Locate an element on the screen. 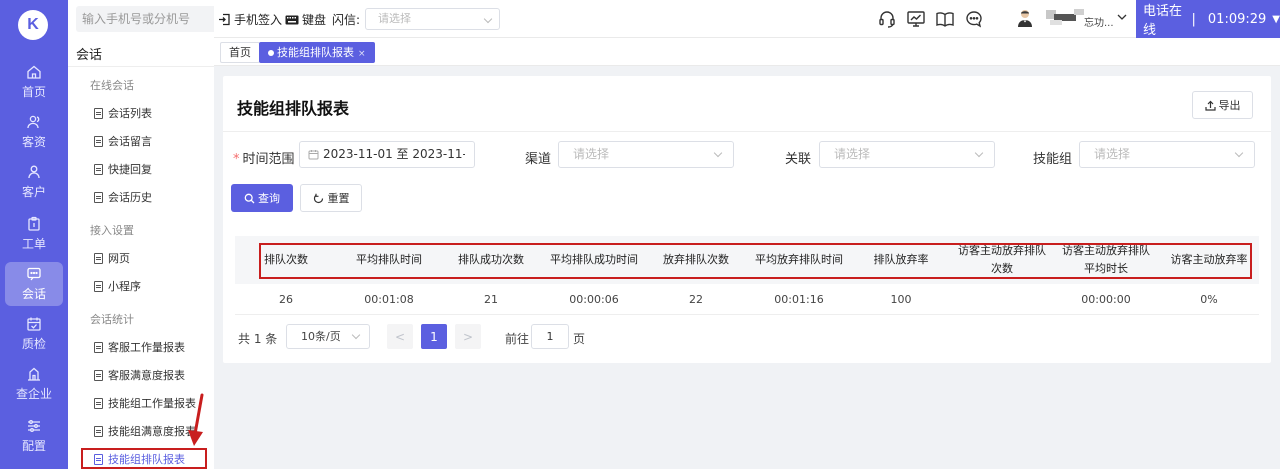  menu-item-label: 技能组满意度报表 is located at coordinates (152, 431).